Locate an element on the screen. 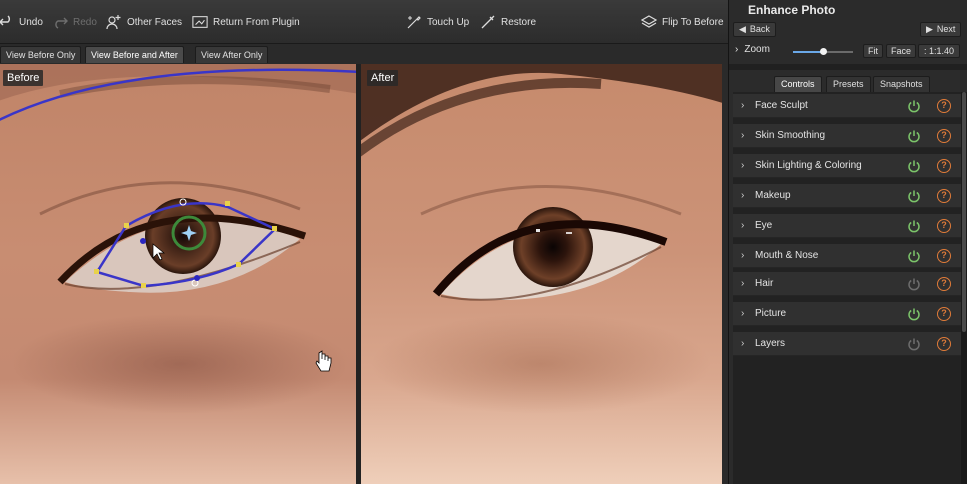 The height and width of the screenshot is (484, 967). zoom-toggle: › Zoom is located at coordinates (752, 49).